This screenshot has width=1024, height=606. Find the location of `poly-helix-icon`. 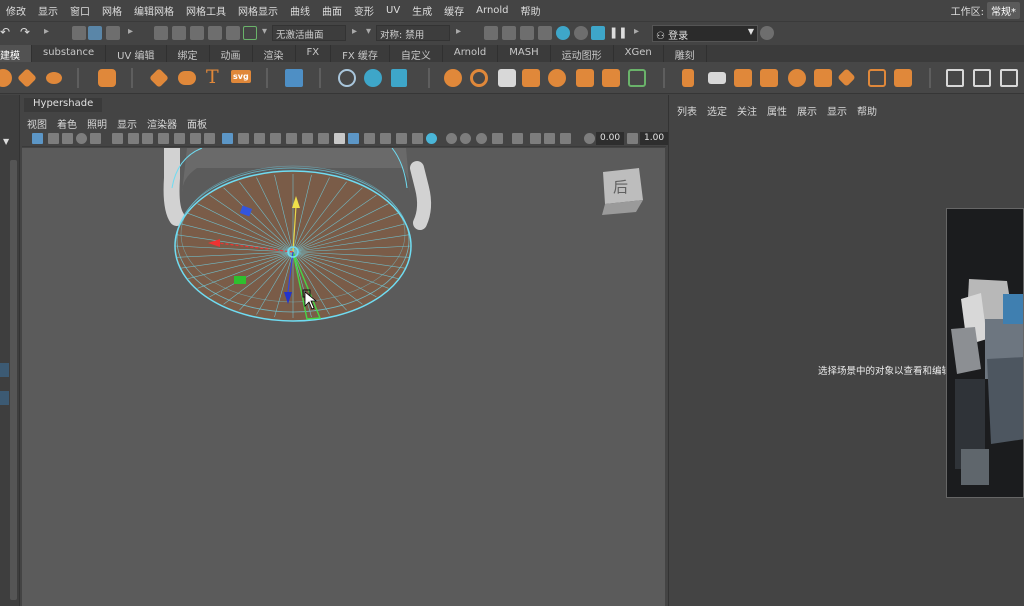

poly-helix-icon is located at coordinates (187, 78).